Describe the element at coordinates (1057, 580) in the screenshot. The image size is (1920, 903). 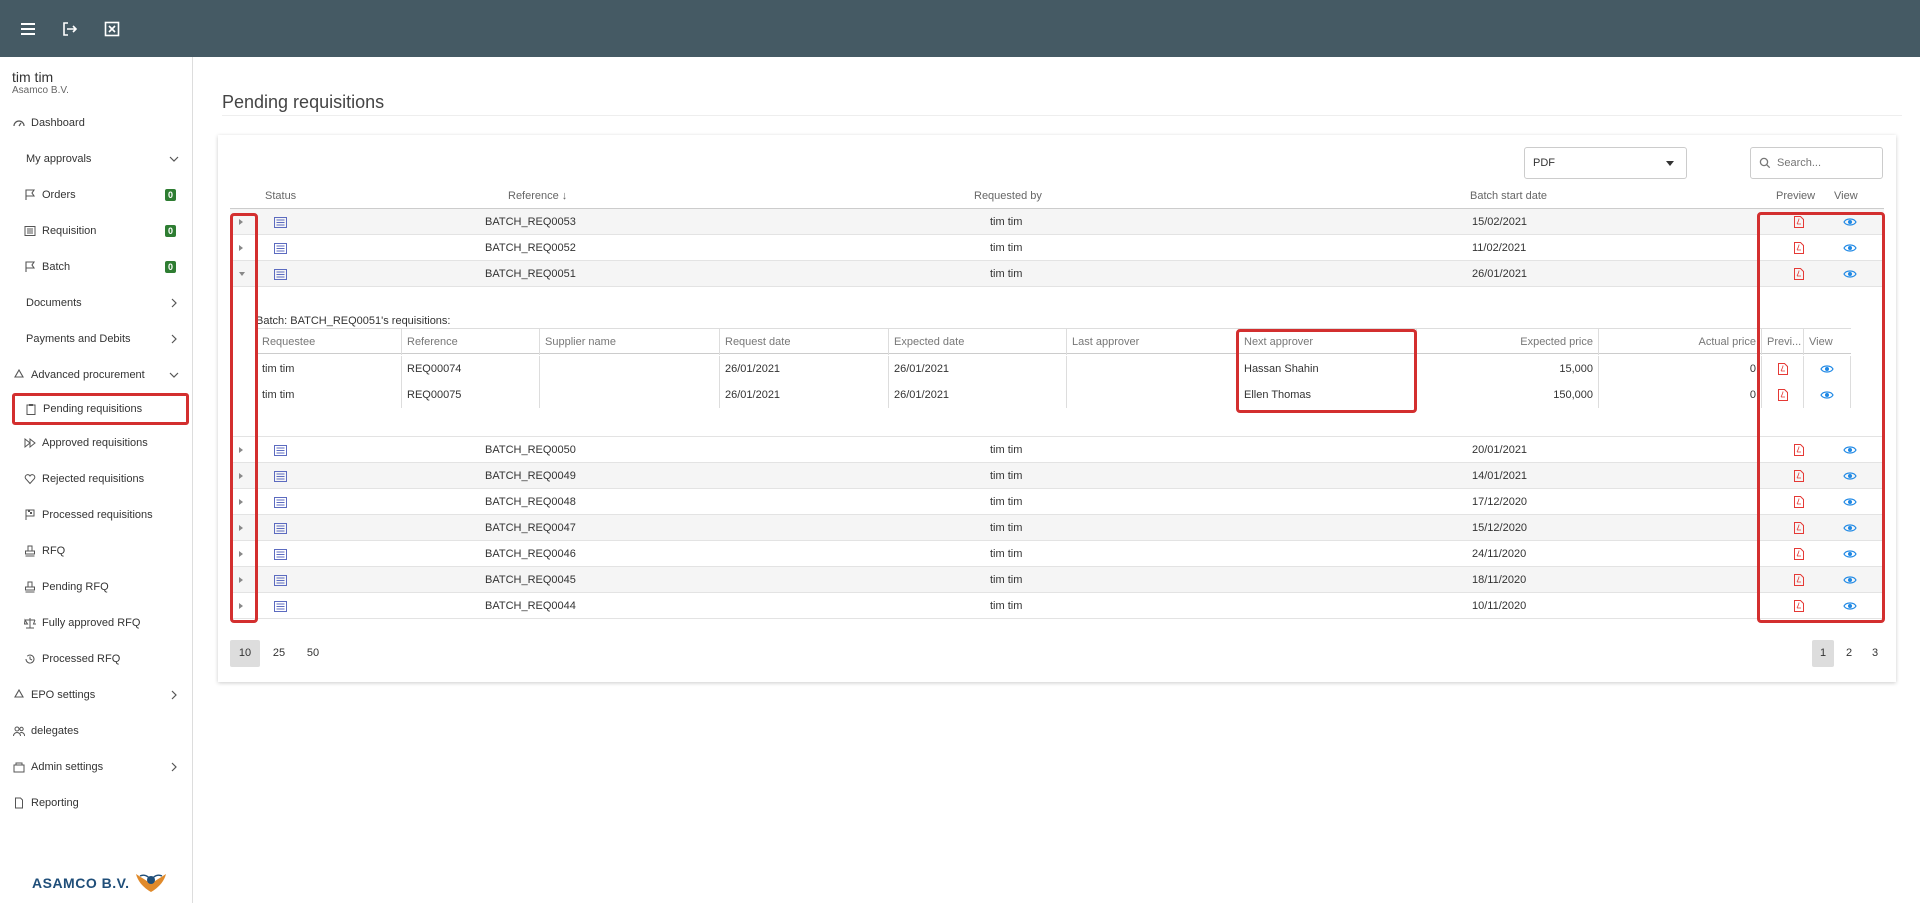
I see `table-row: BATCH_REQ0045 tim tim 18/11/2020` at that location.